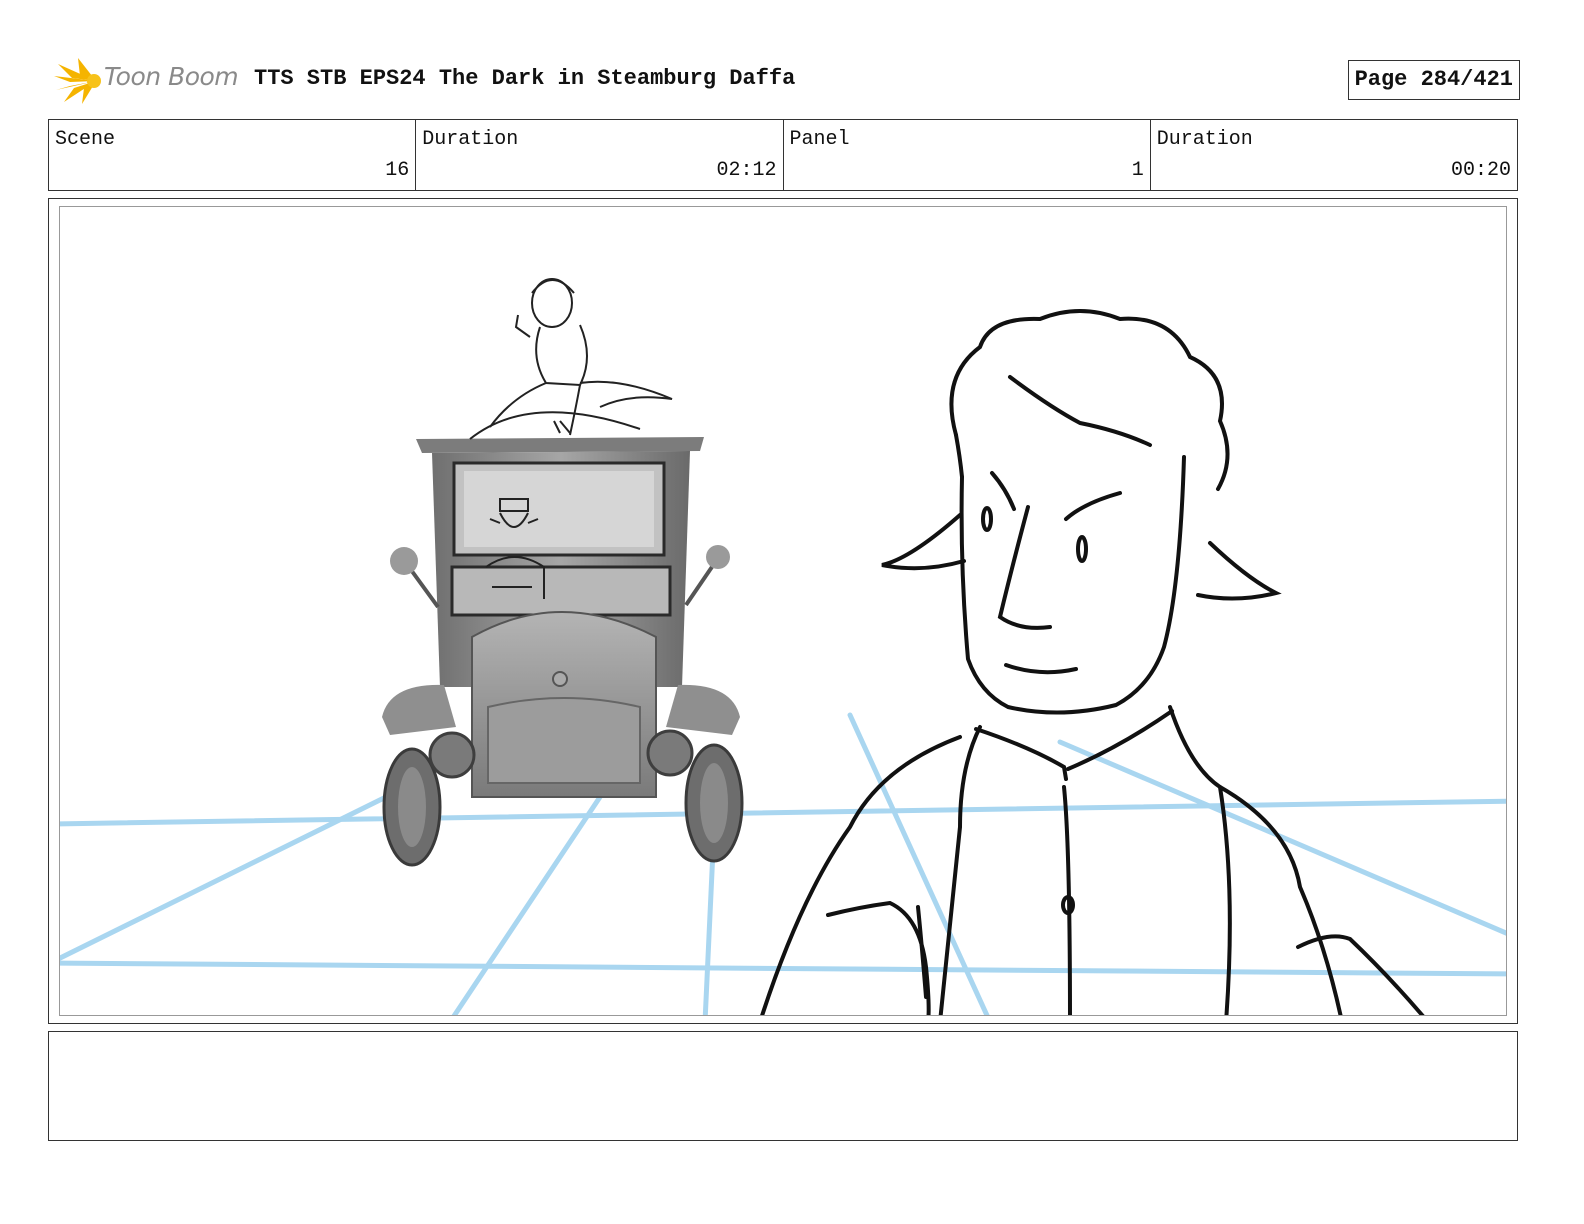 The image size is (1584, 1224). I want to click on scene-value: 16, so click(397, 170).